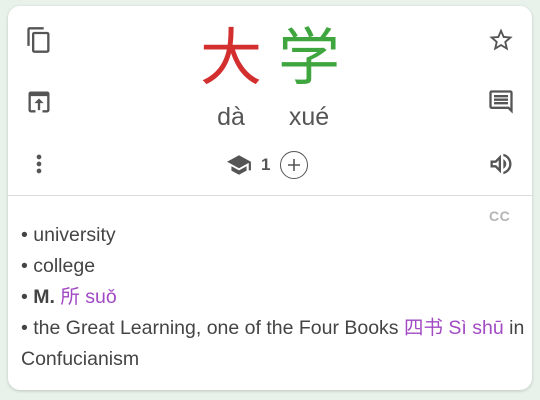 The image size is (540, 400). I want to click on hanzi-character: 学, so click(309, 58).